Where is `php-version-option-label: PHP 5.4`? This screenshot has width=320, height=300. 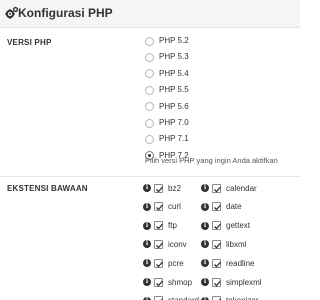 php-version-option-label: PHP 5.4 is located at coordinates (174, 73).